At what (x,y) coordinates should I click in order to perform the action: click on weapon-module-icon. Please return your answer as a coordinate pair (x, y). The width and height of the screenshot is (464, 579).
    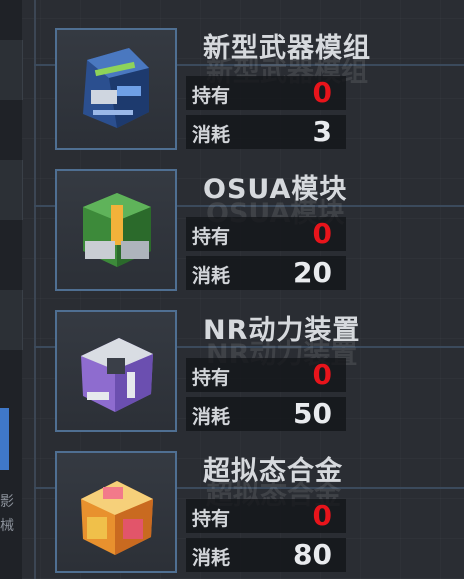
    Looking at the image, I should click on (116, 89).